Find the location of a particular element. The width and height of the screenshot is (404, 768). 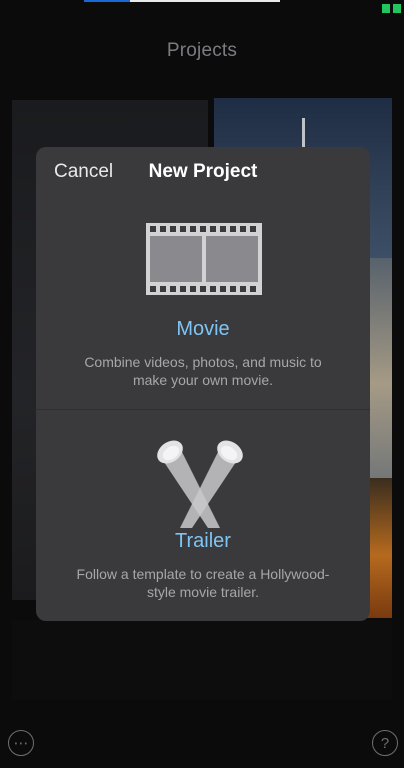

movie-label: Movie is located at coordinates (203, 329).